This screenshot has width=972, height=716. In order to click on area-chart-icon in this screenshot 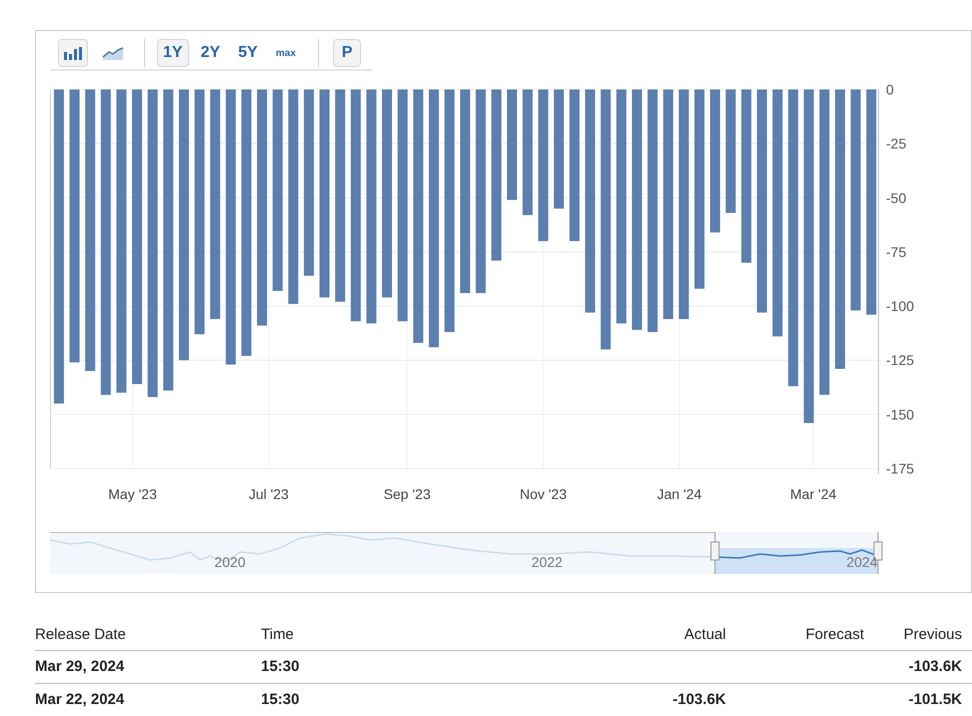, I will do `click(113, 53)`.